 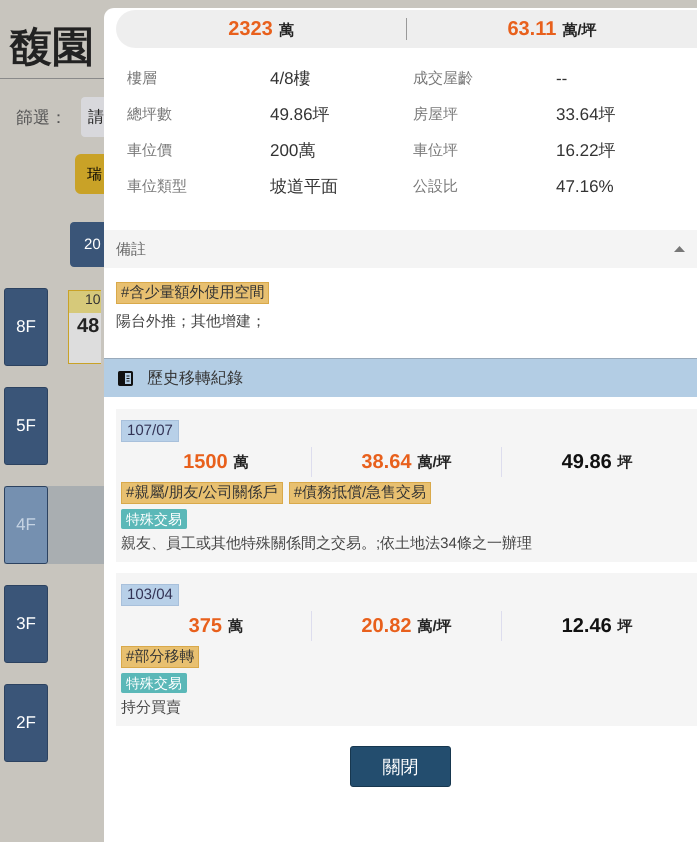 What do you see at coordinates (386, 462) in the screenshot?
I see `record-value: 38.64` at bounding box center [386, 462].